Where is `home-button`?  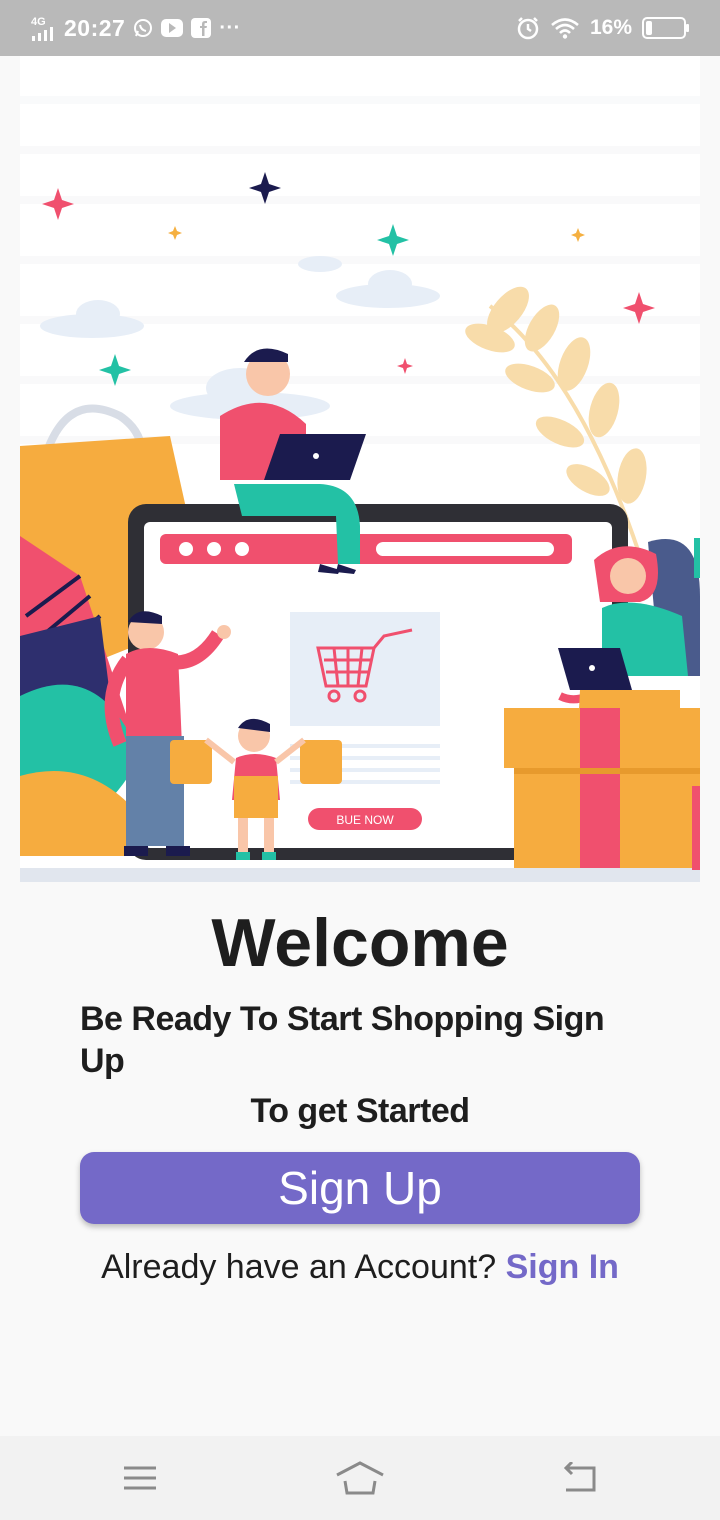 home-button is located at coordinates (360, 1478).